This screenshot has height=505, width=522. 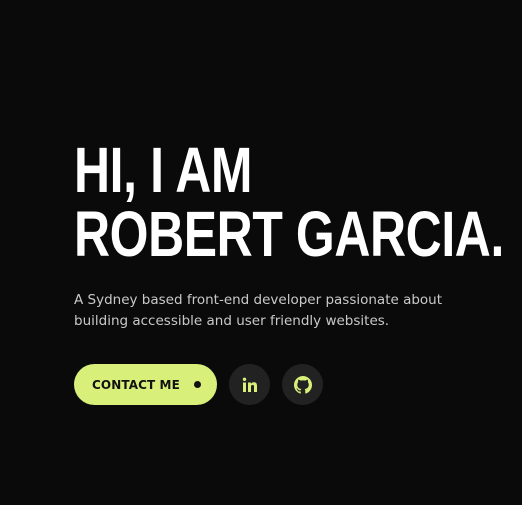 I want to click on hero-actions: CONTACT ME, so click(x=289, y=384).